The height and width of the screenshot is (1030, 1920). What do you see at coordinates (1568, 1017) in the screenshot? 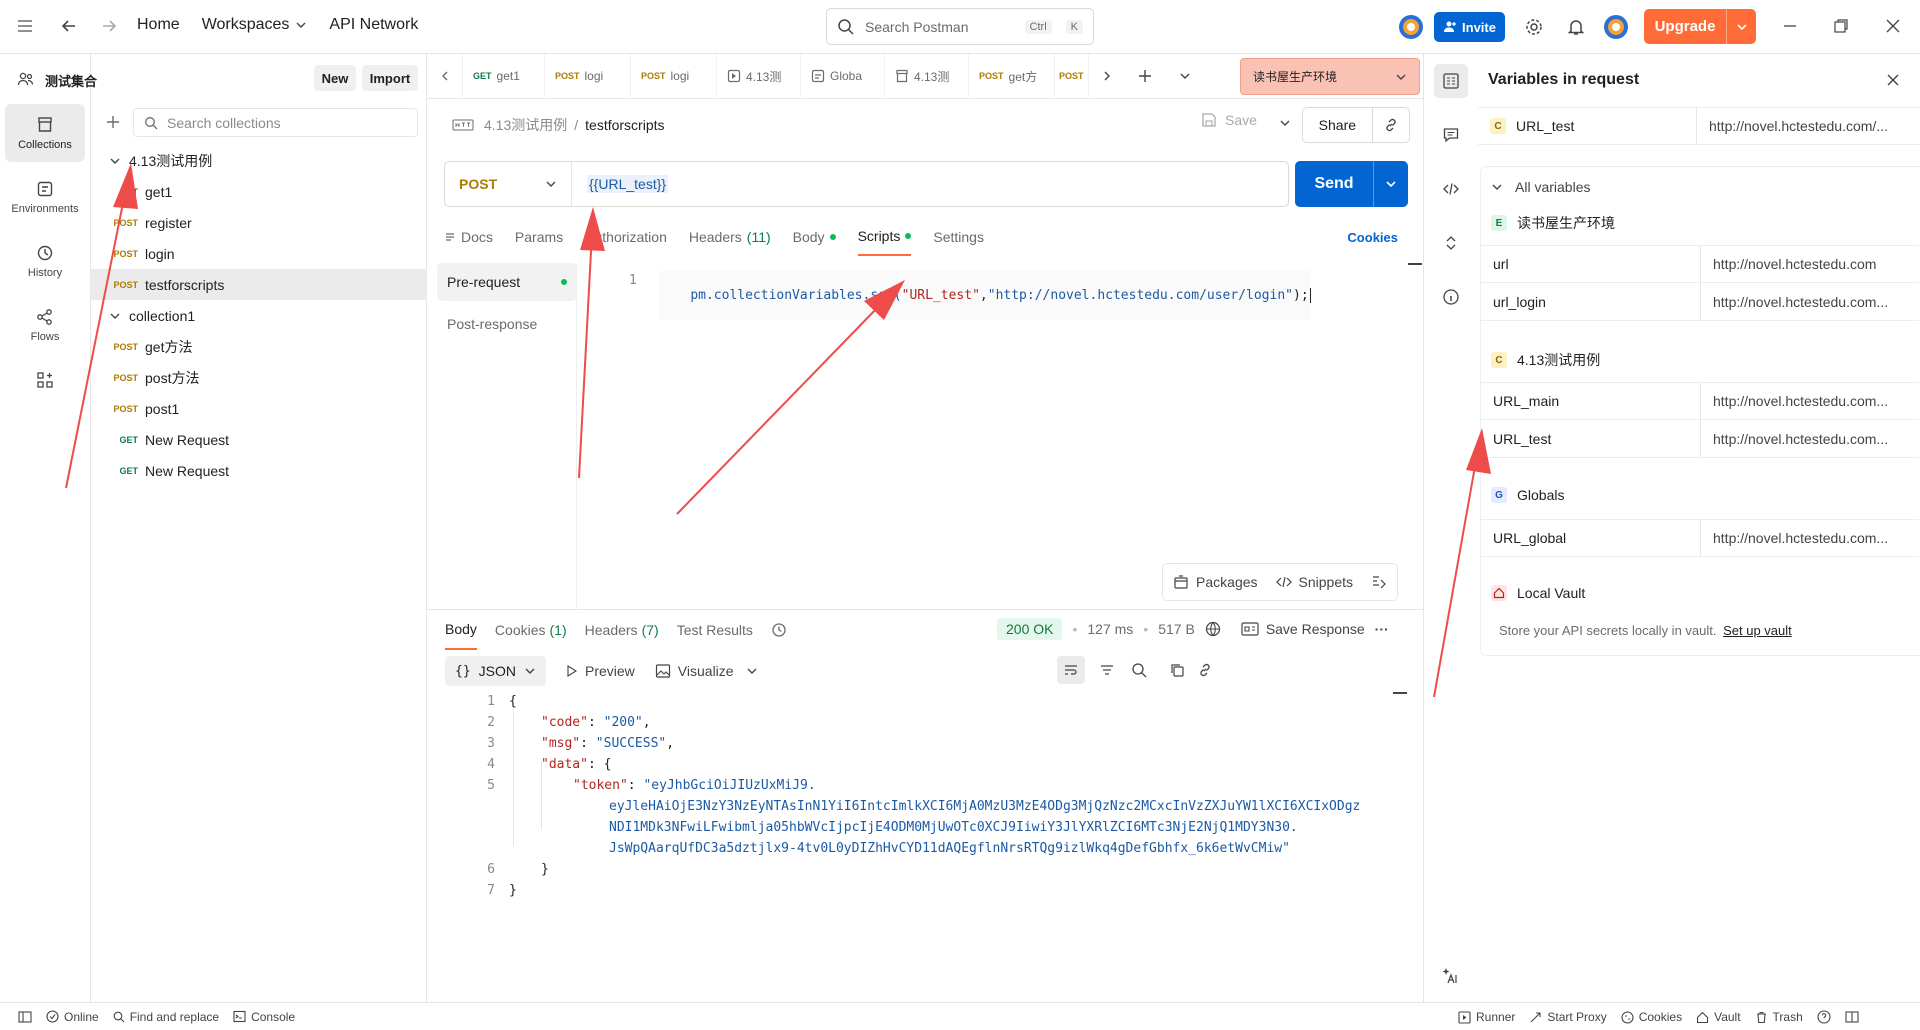
I see `start-proxy-button: Start Proxy` at bounding box center [1568, 1017].